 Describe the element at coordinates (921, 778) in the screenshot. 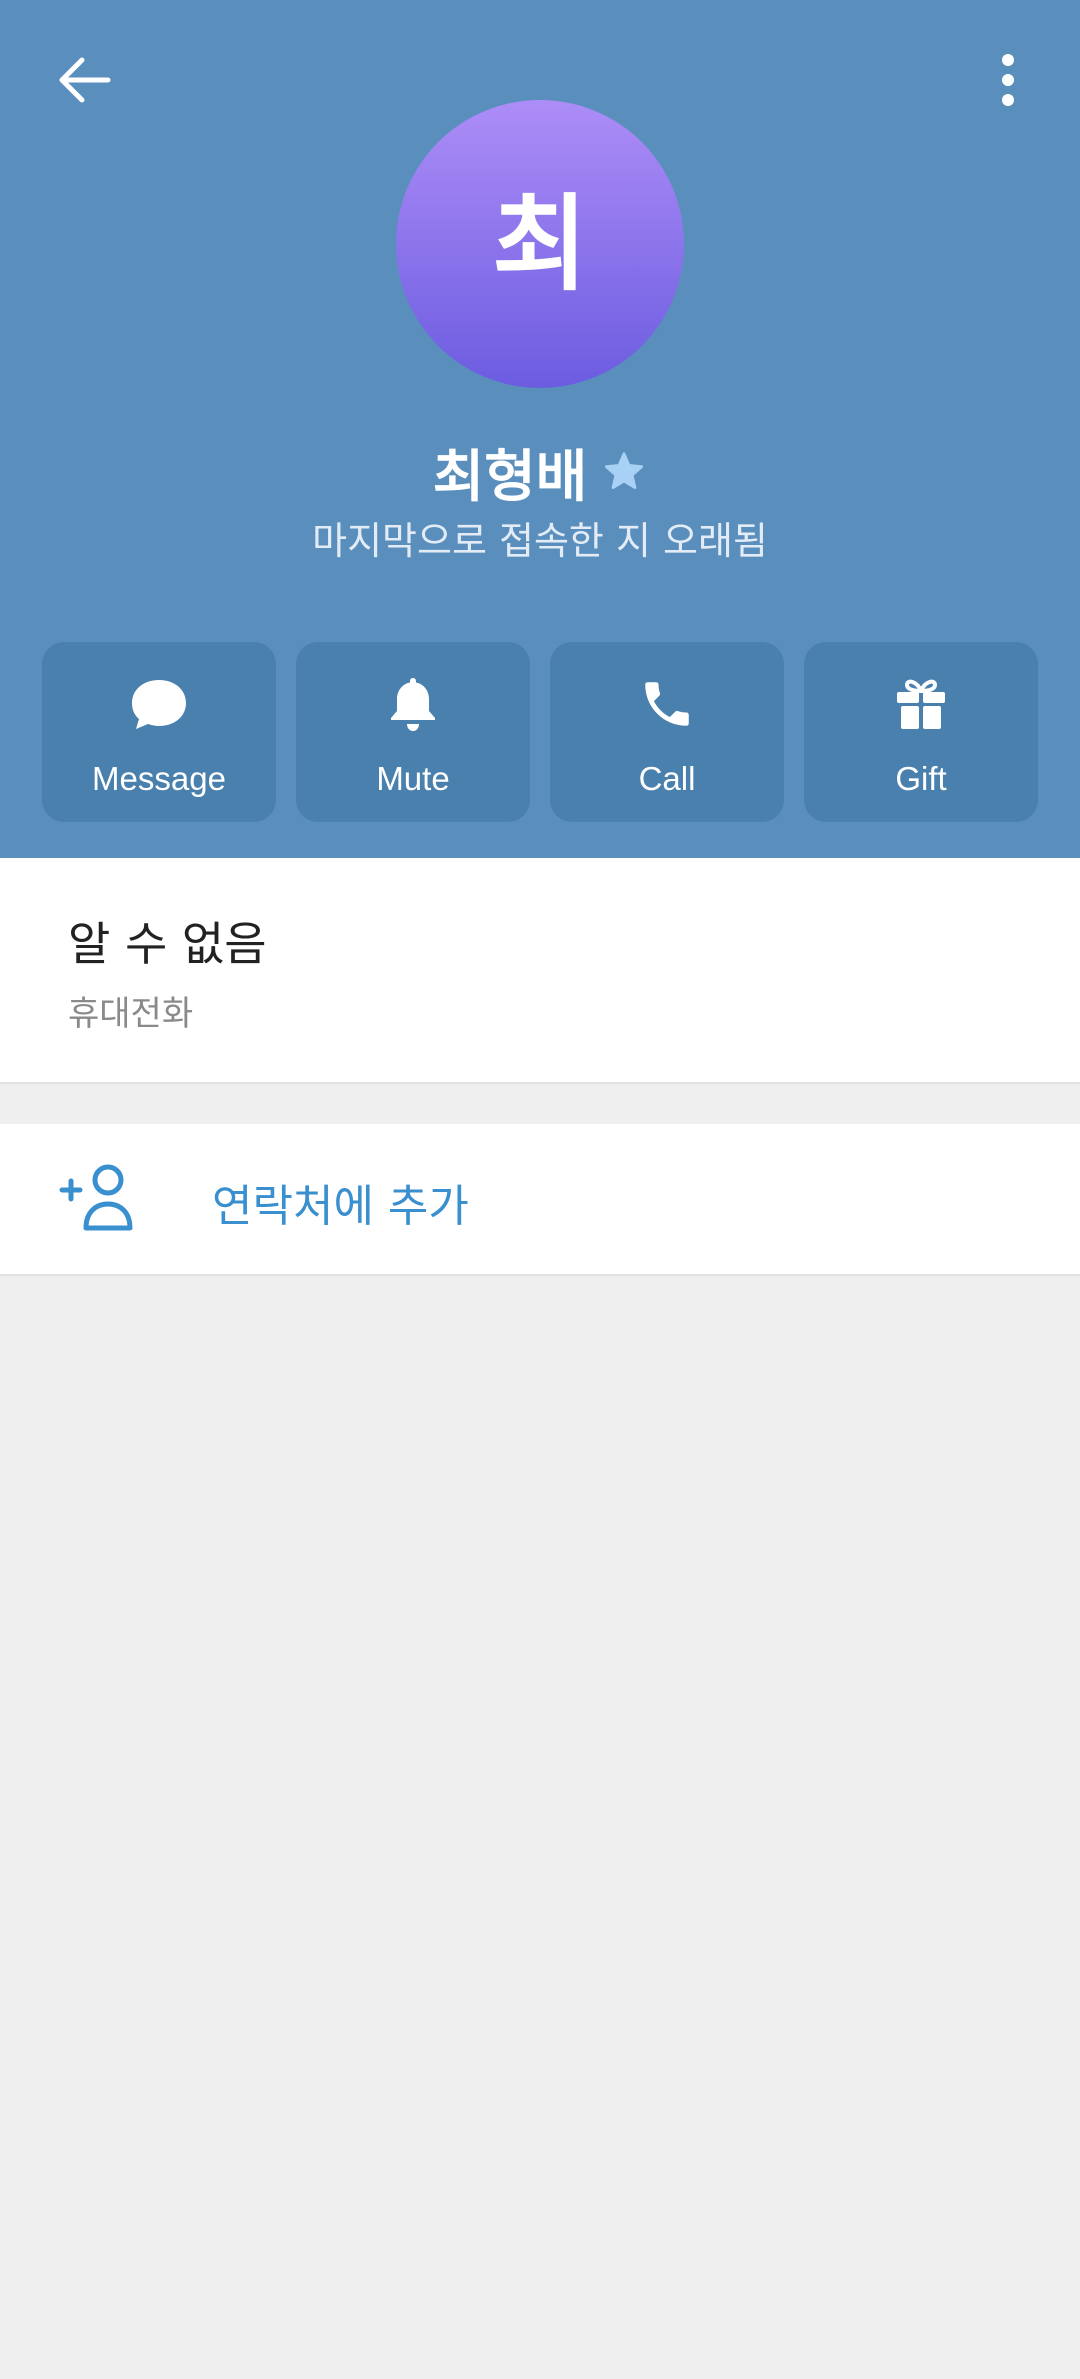

I see `gift-label: Gift` at that location.